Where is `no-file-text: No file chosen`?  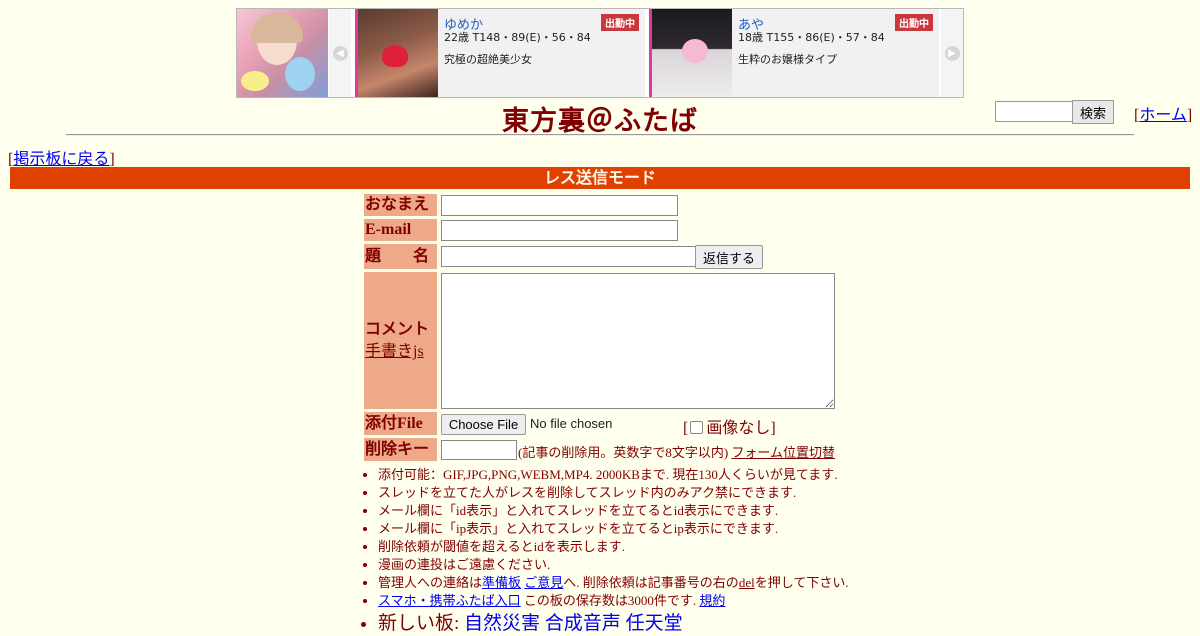
no-file-text: No file chosen is located at coordinates (571, 423).